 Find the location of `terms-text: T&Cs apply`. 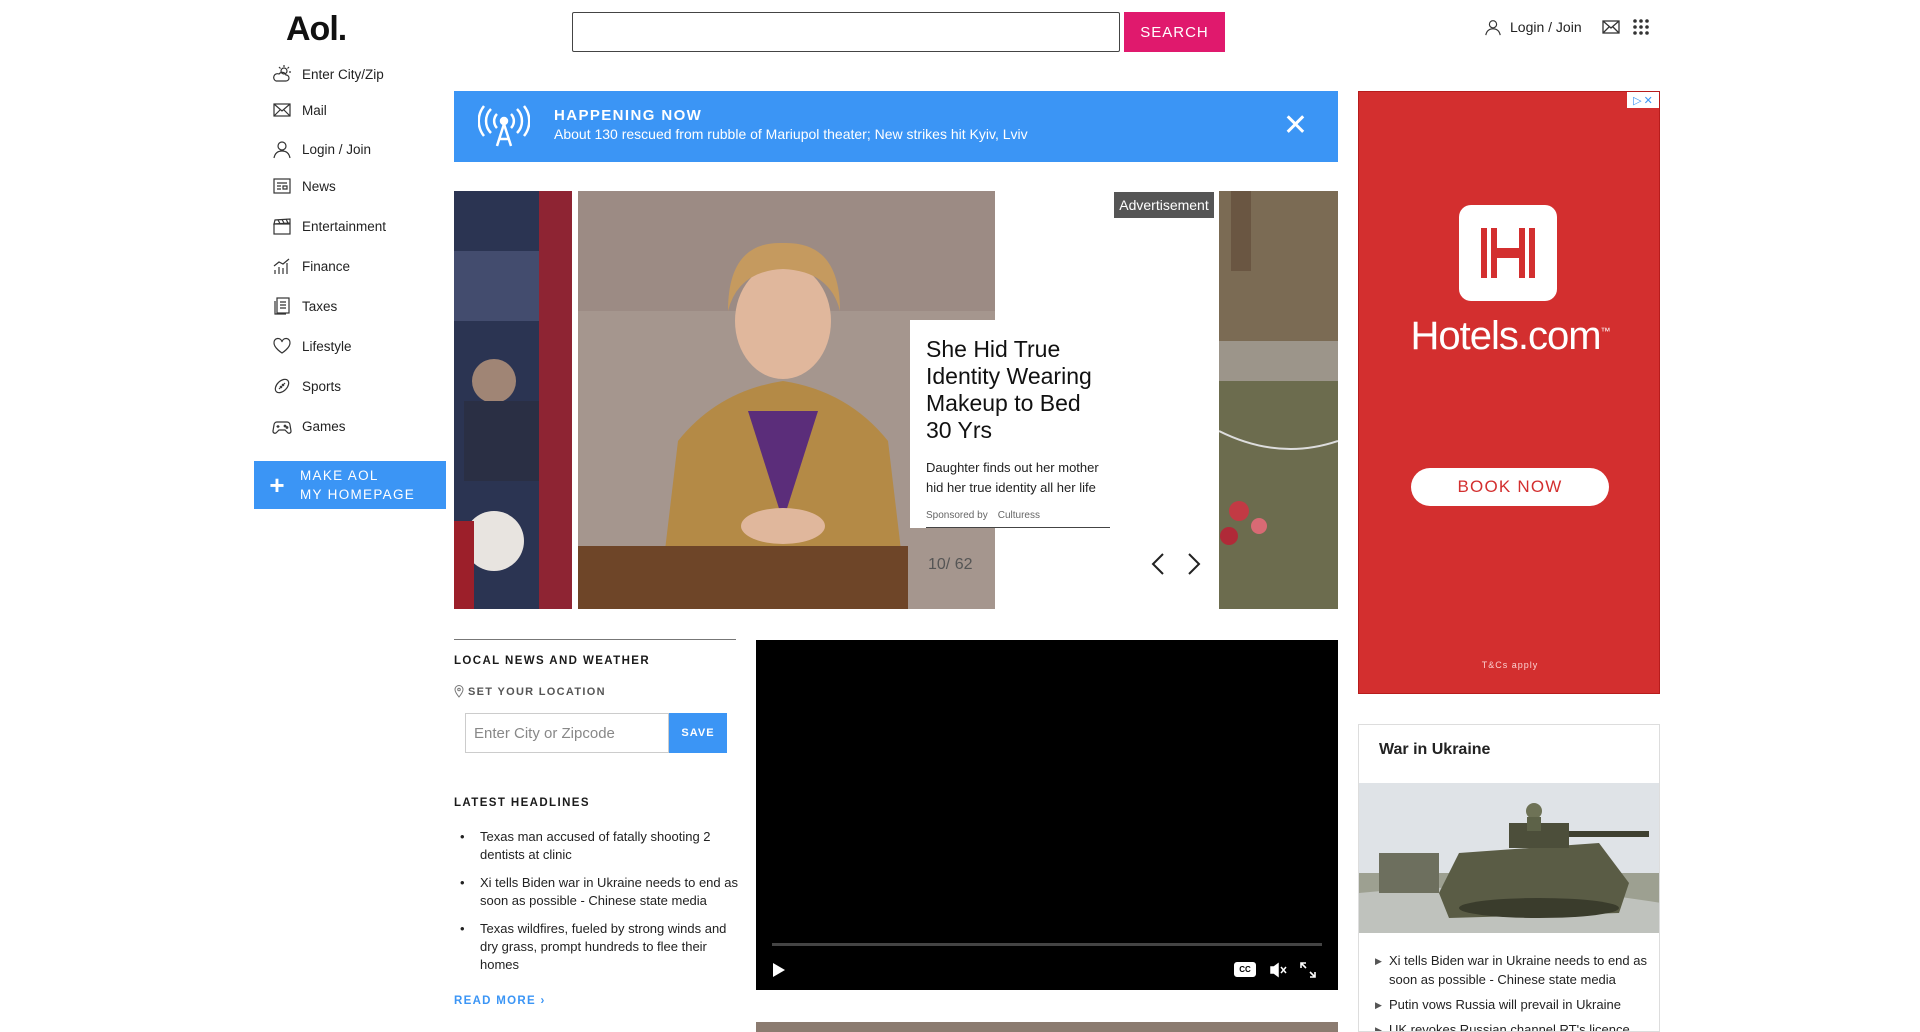

terms-text: T&Cs apply is located at coordinates (1510, 665).